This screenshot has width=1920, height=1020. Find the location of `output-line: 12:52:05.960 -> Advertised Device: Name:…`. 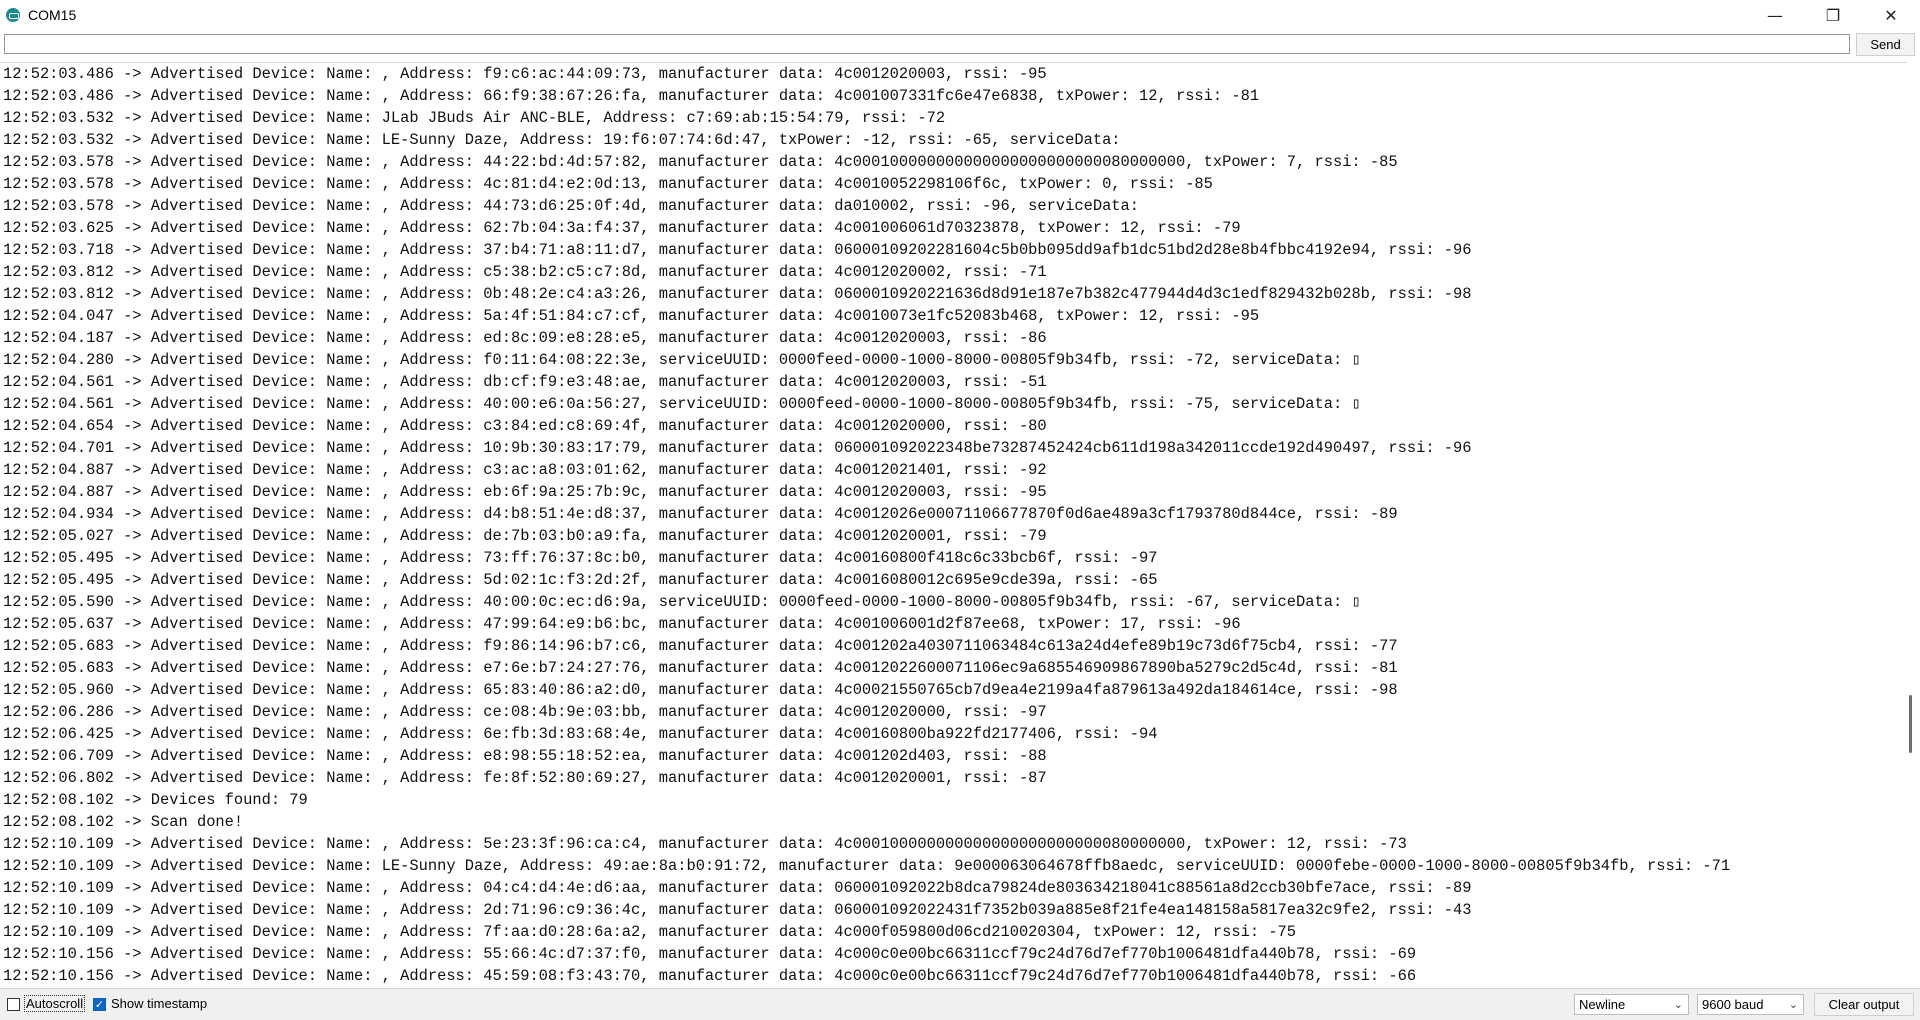

output-line: 12:52:05.960 -> Advertised Device: Name:… is located at coordinates (700, 690).